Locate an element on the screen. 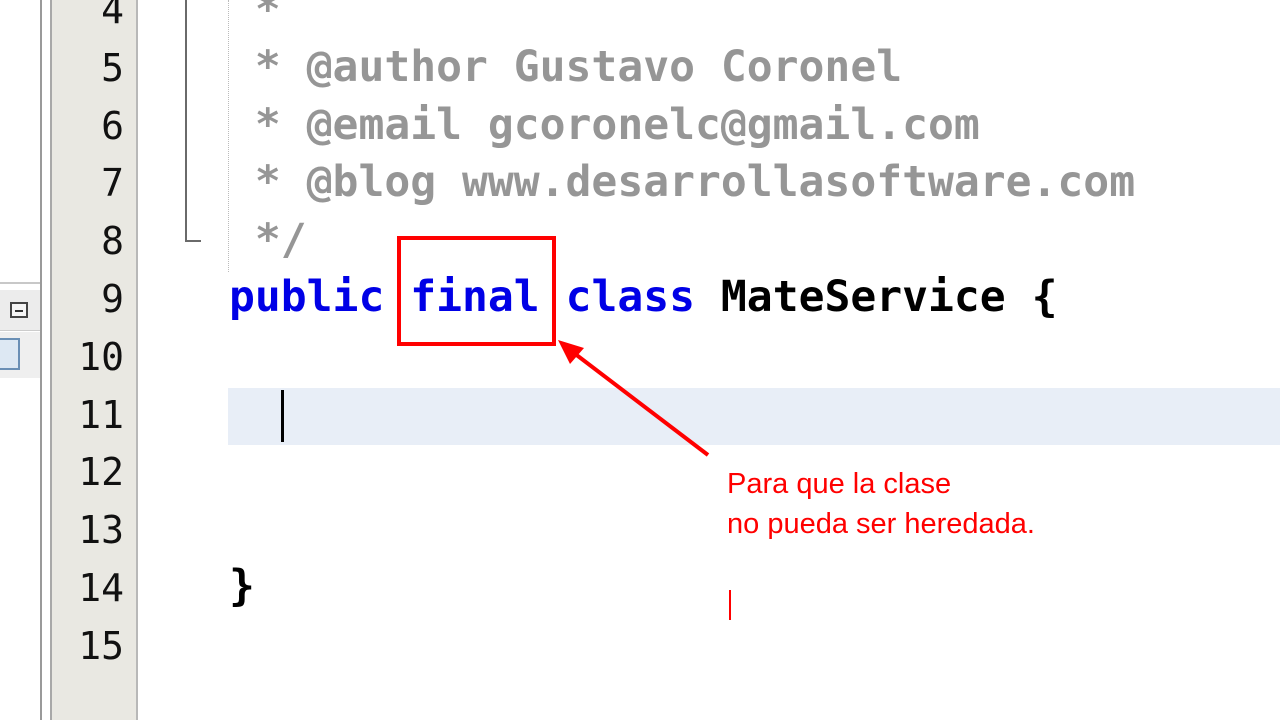  annotation-text-1: Para que la clase is located at coordinates (839, 484).